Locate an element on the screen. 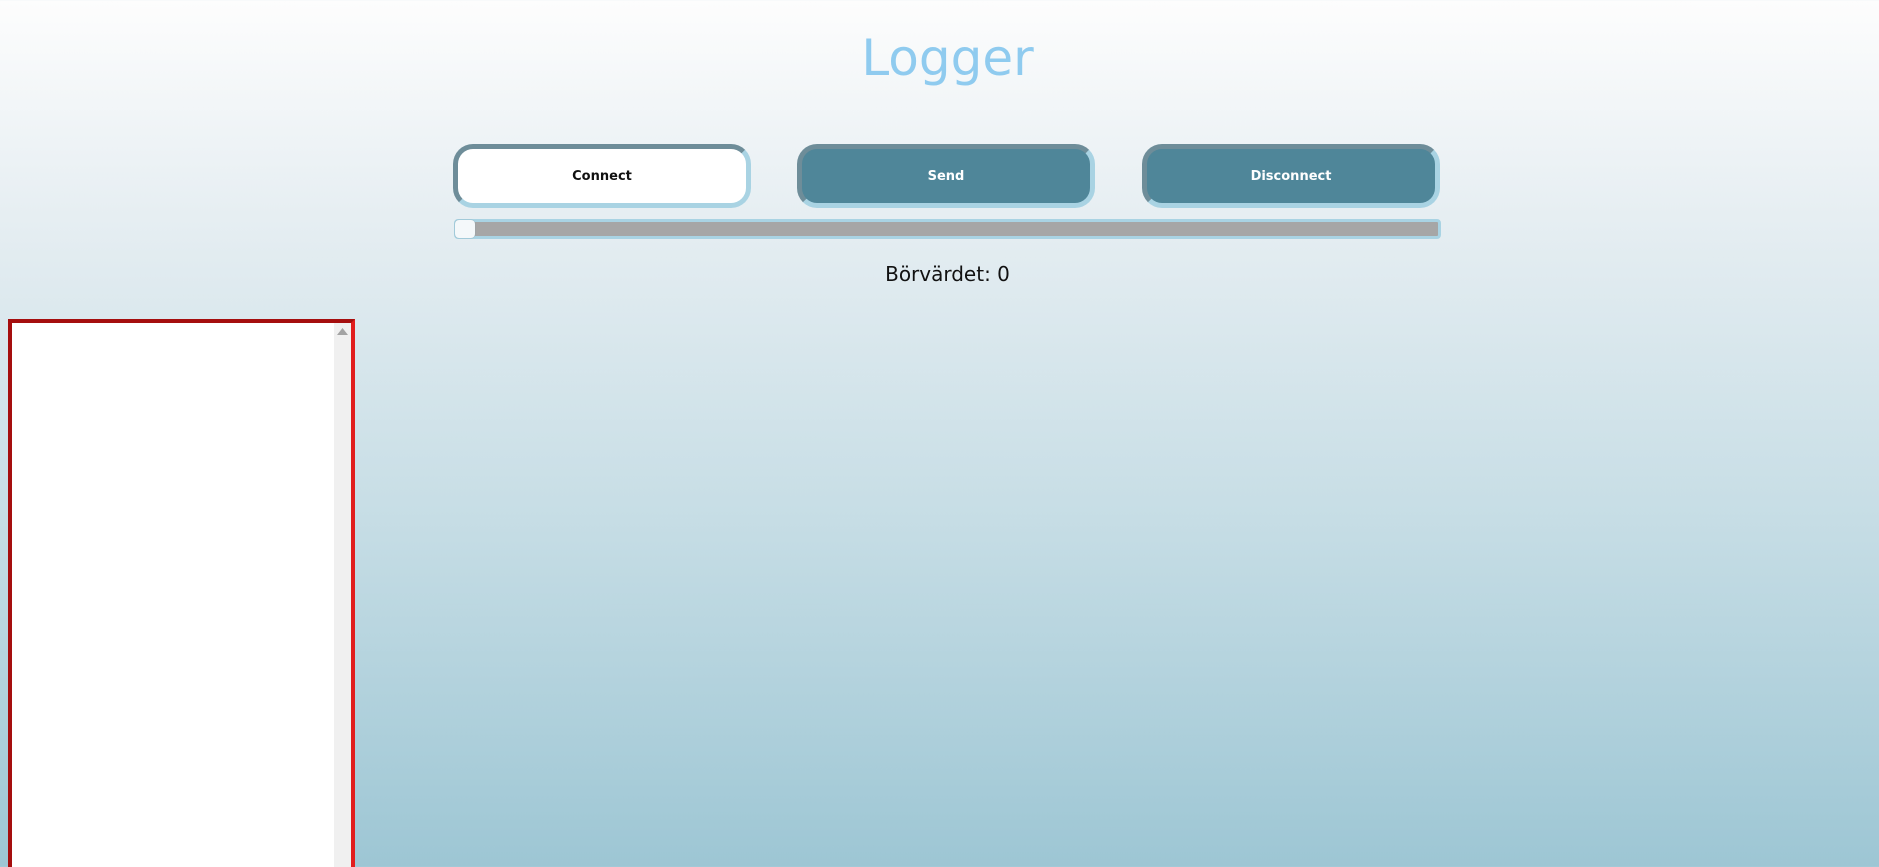 This screenshot has width=1879, height=867. disconnect-button: Disconnect is located at coordinates (1291, 176).